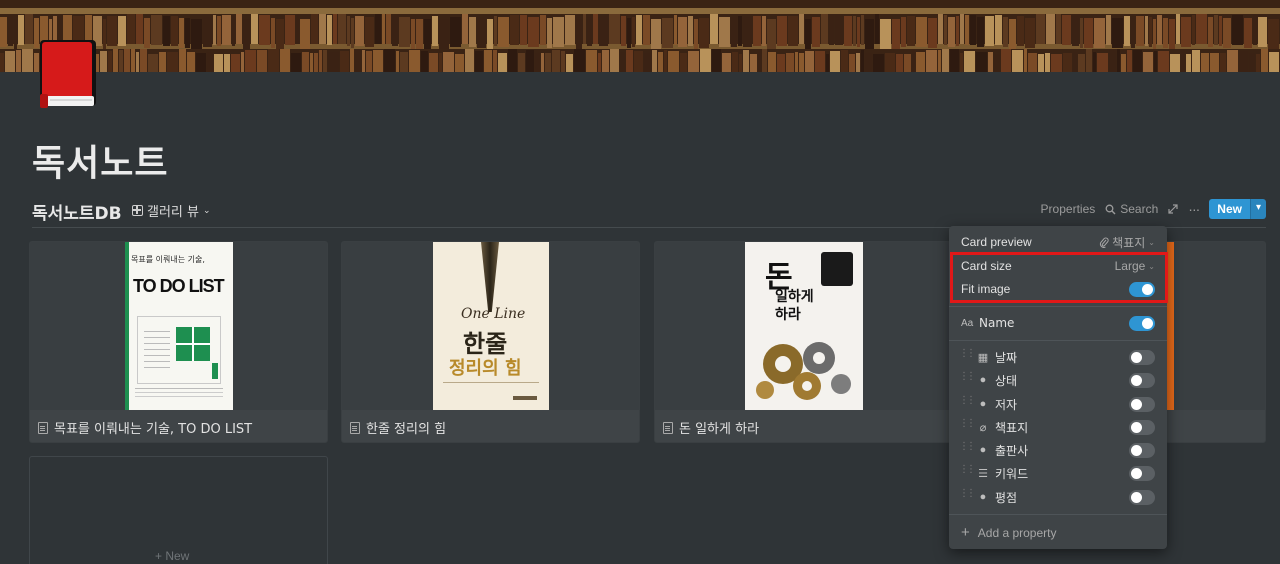 This screenshot has height=564, width=1280. I want to click on property-row: ● 출판사, so click(1058, 450).